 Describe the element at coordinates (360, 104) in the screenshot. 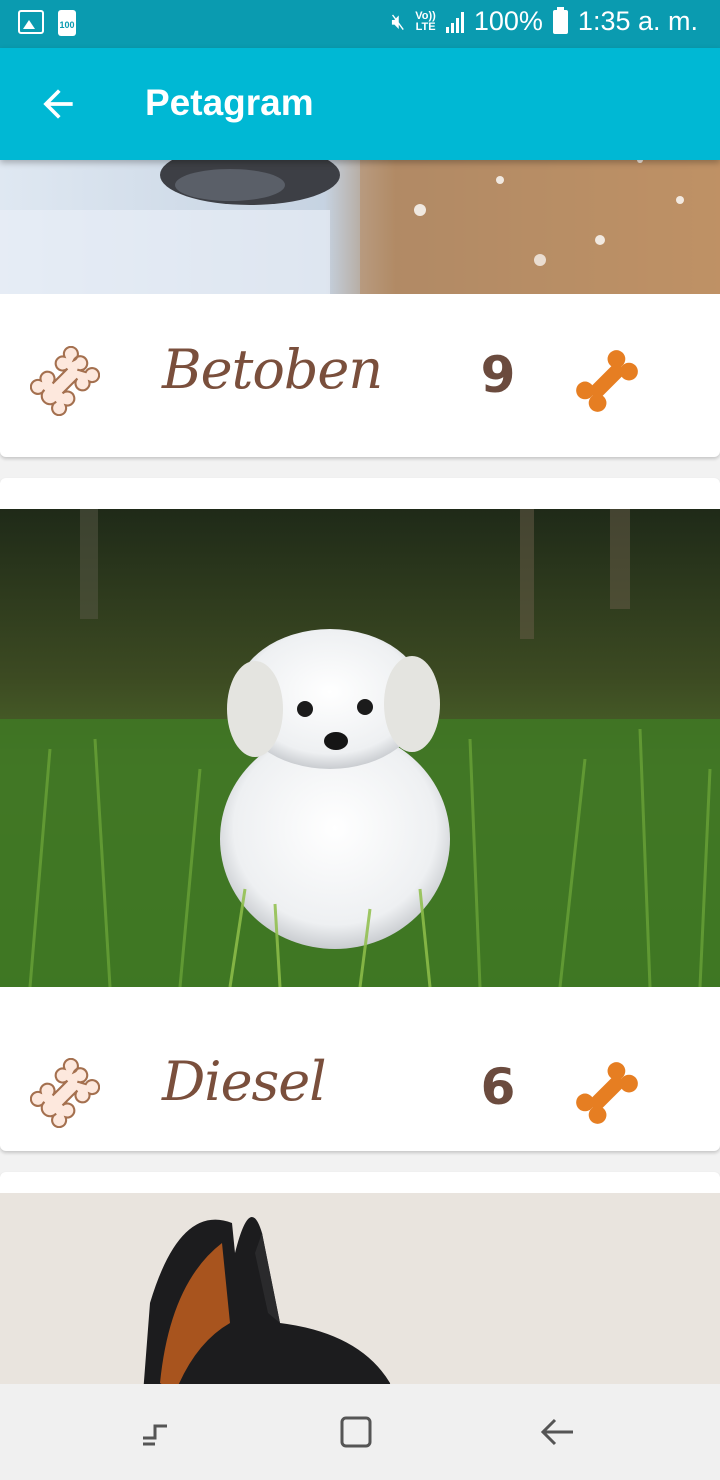

I see `app-bar: Petagram` at that location.